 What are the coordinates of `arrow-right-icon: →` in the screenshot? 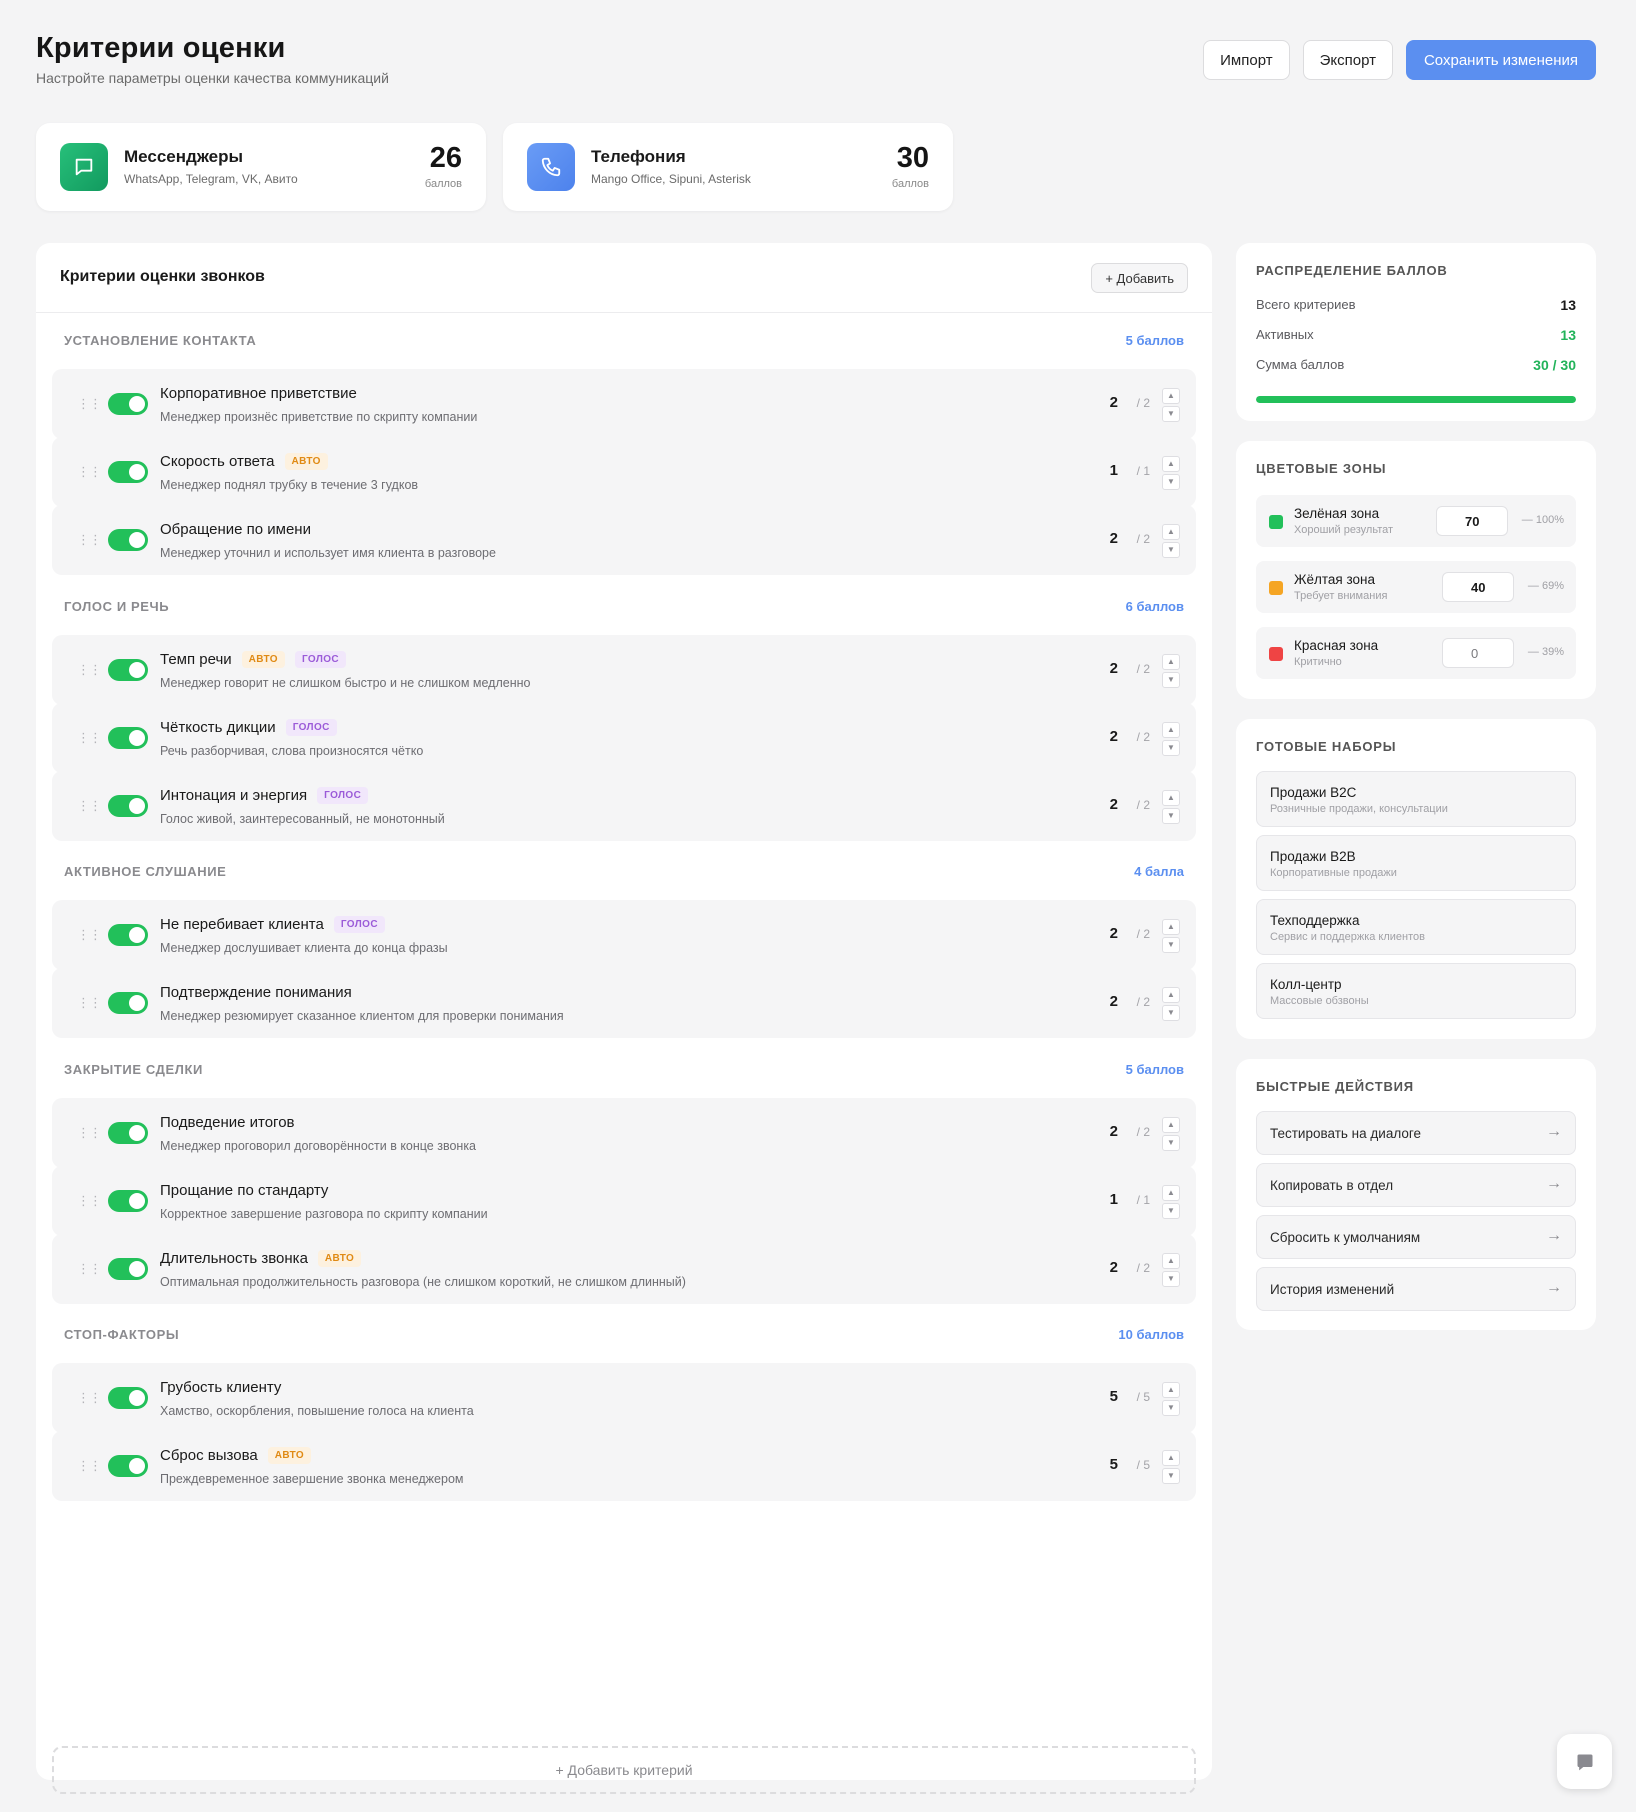 It's located at (1554, 1131).